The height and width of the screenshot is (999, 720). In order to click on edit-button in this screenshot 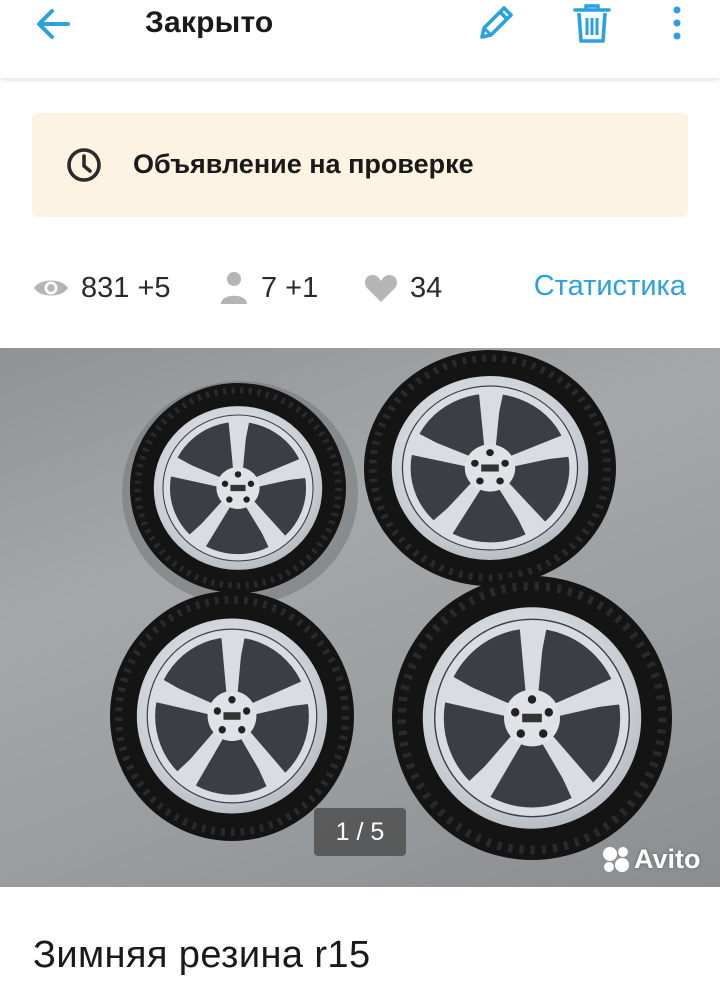, I will do `click(496, 23)`.